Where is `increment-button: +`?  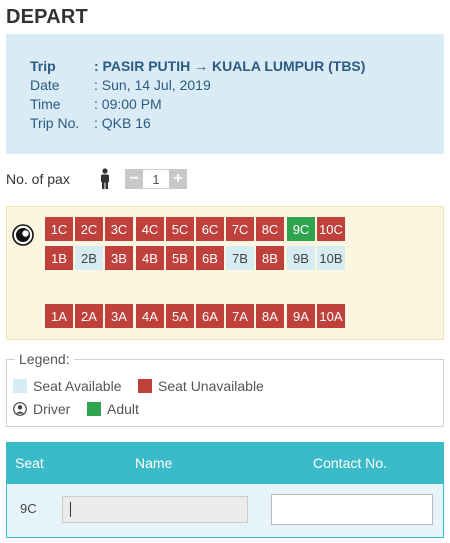 increment-button: + is located at coordinates (178, 179).